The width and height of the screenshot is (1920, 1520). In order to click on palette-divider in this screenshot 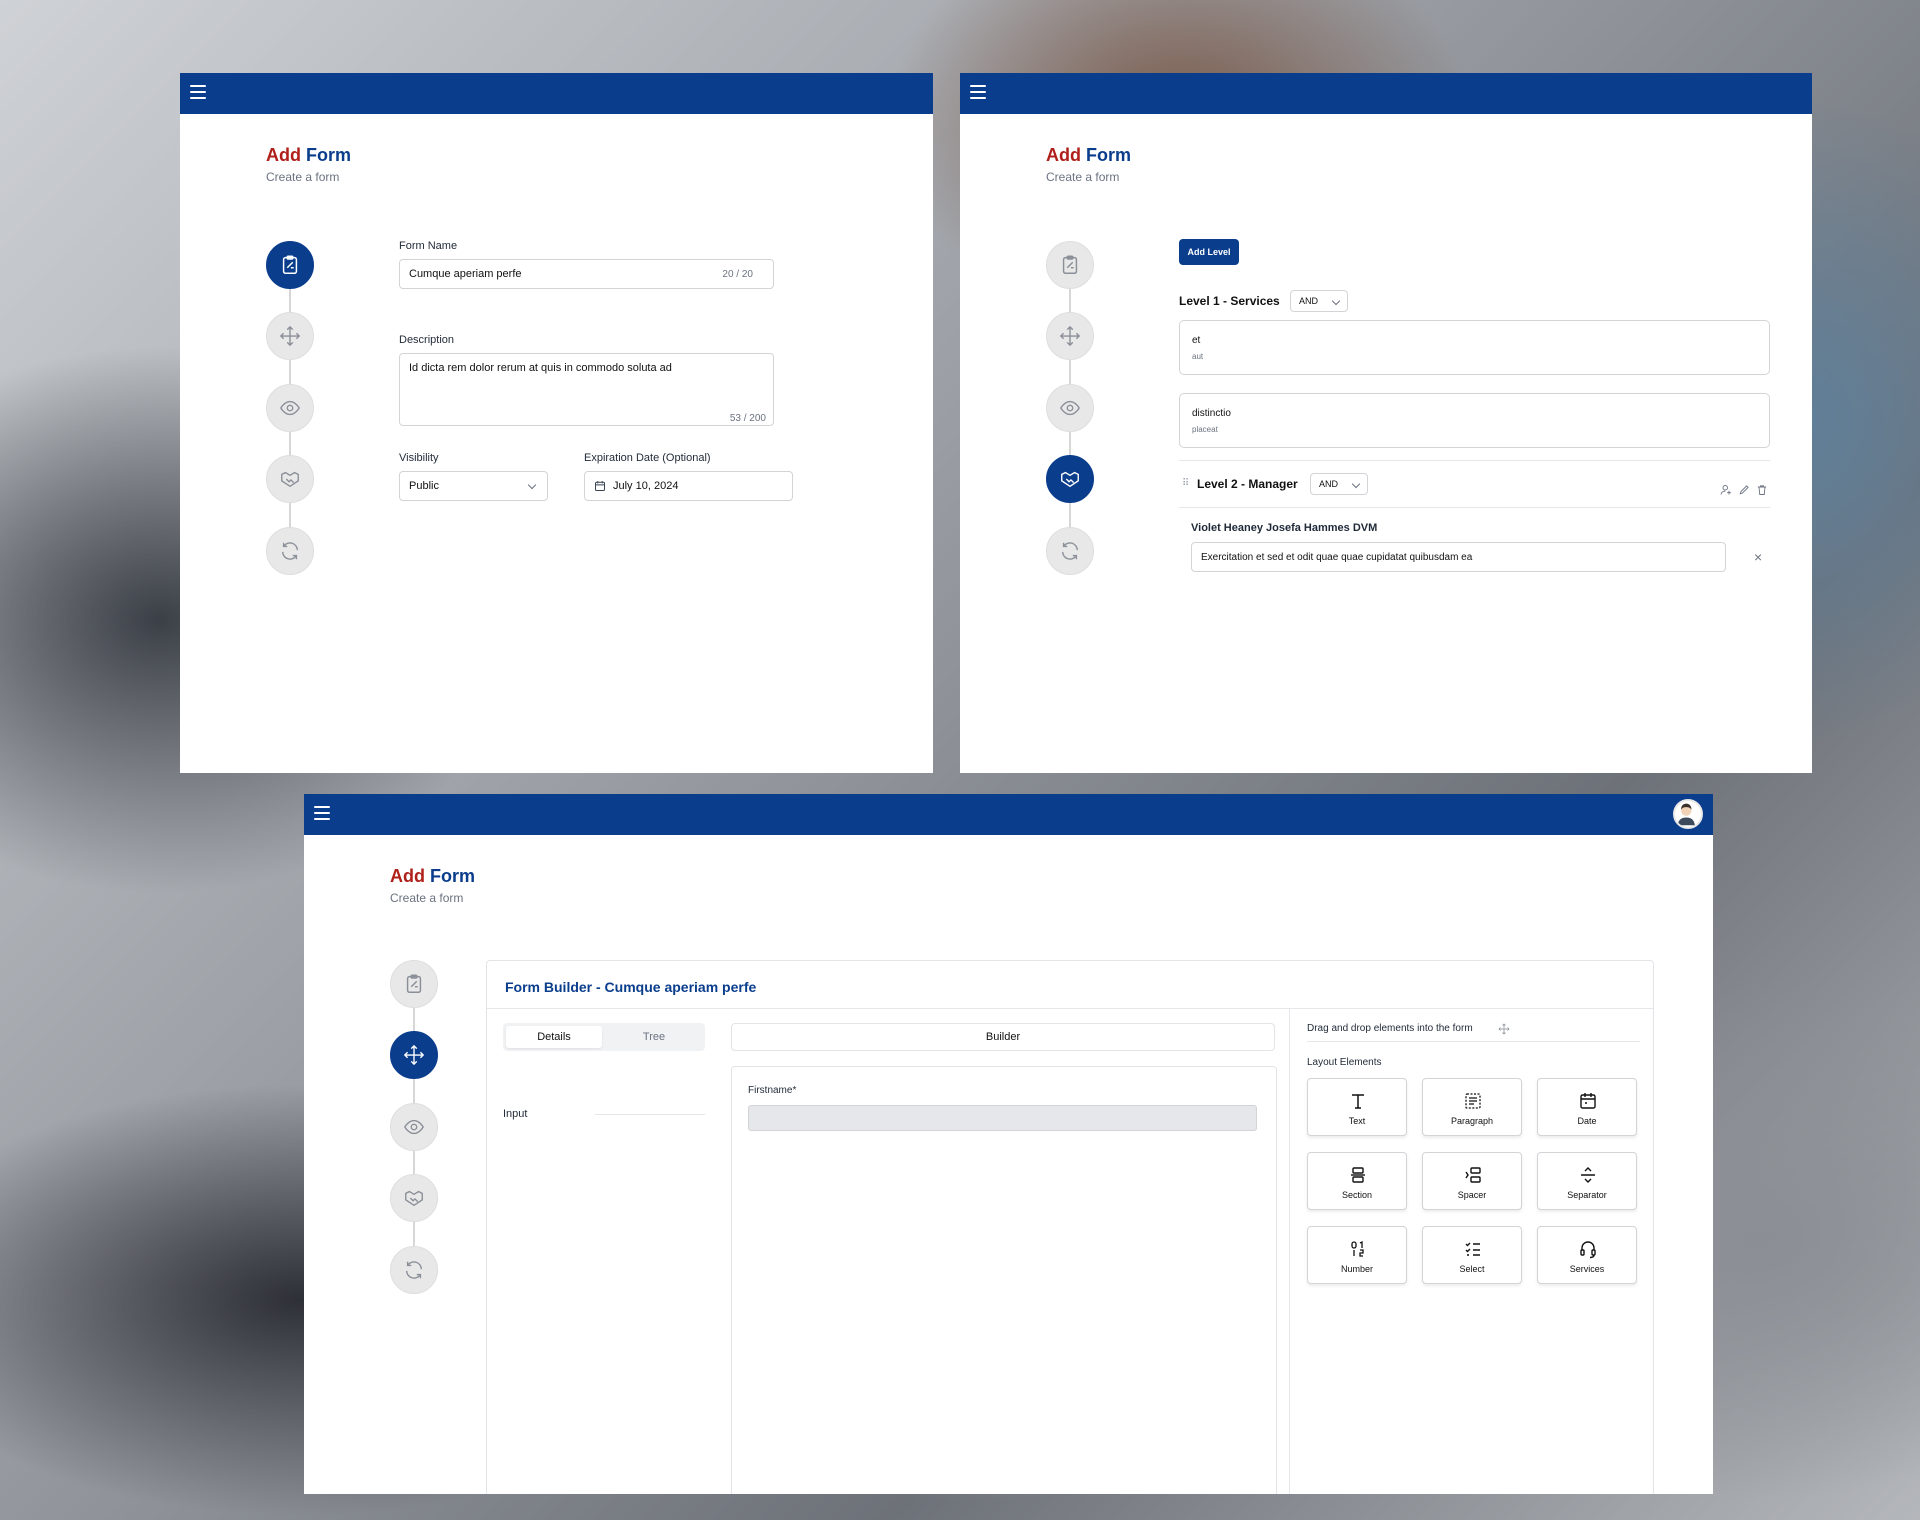, I will do `click(1289, 1251)`.